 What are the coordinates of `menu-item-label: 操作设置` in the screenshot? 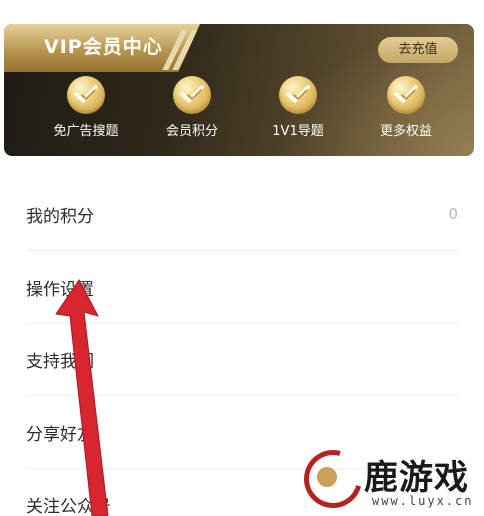 It's located at (60, 289).